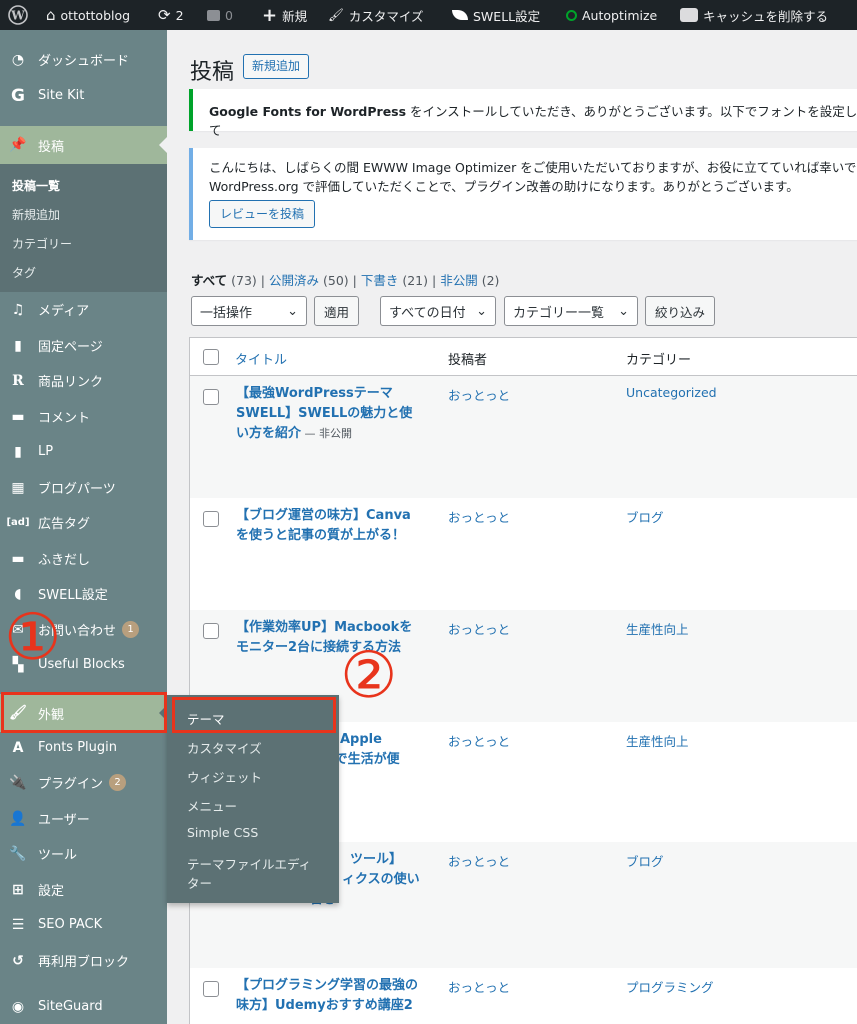  I want to click on title-line: Apple, so click(361, 739).